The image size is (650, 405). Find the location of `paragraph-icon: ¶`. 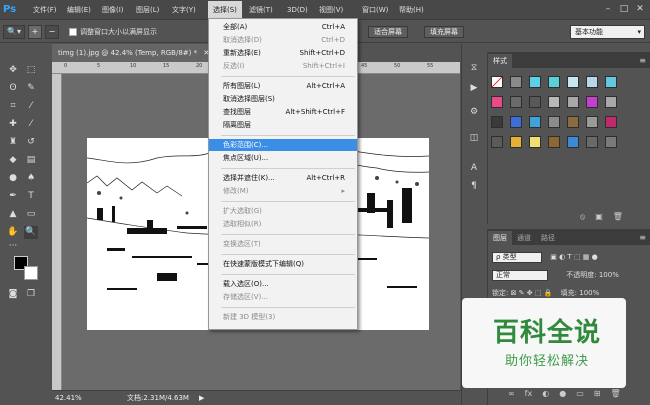

paragraph-icon: ¶ is located at coordinates (474, 186).